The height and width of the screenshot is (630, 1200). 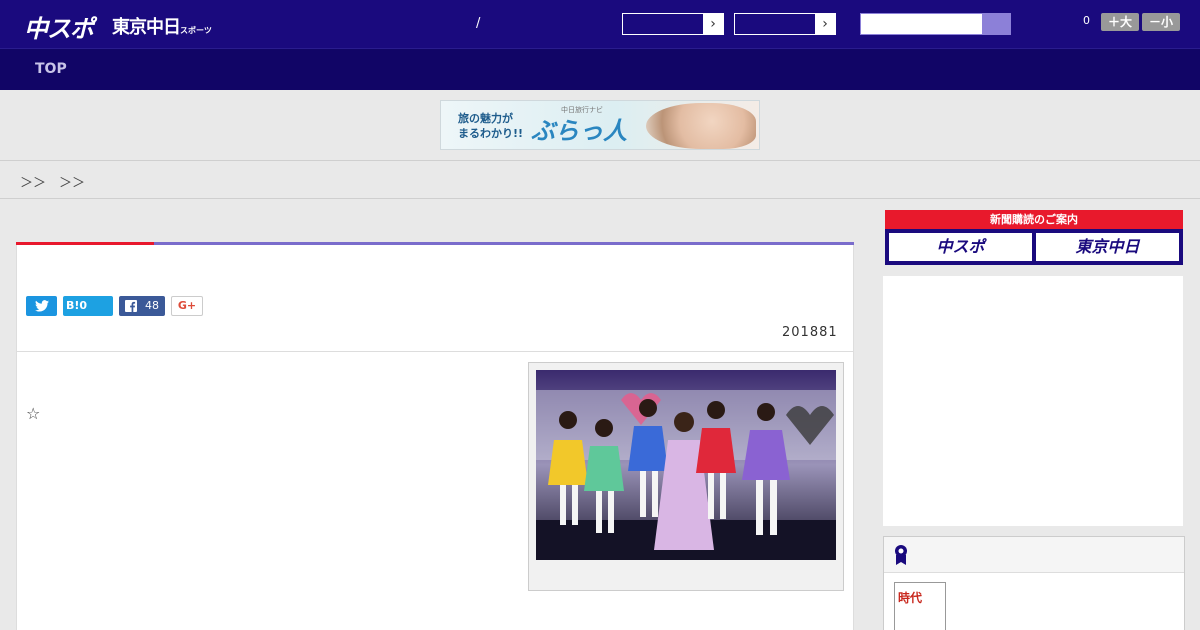 What do you see at coordinates (187, 306) in the screenshot?
I see `google-plus-share-button: G+` at bounding box center [187, 306].